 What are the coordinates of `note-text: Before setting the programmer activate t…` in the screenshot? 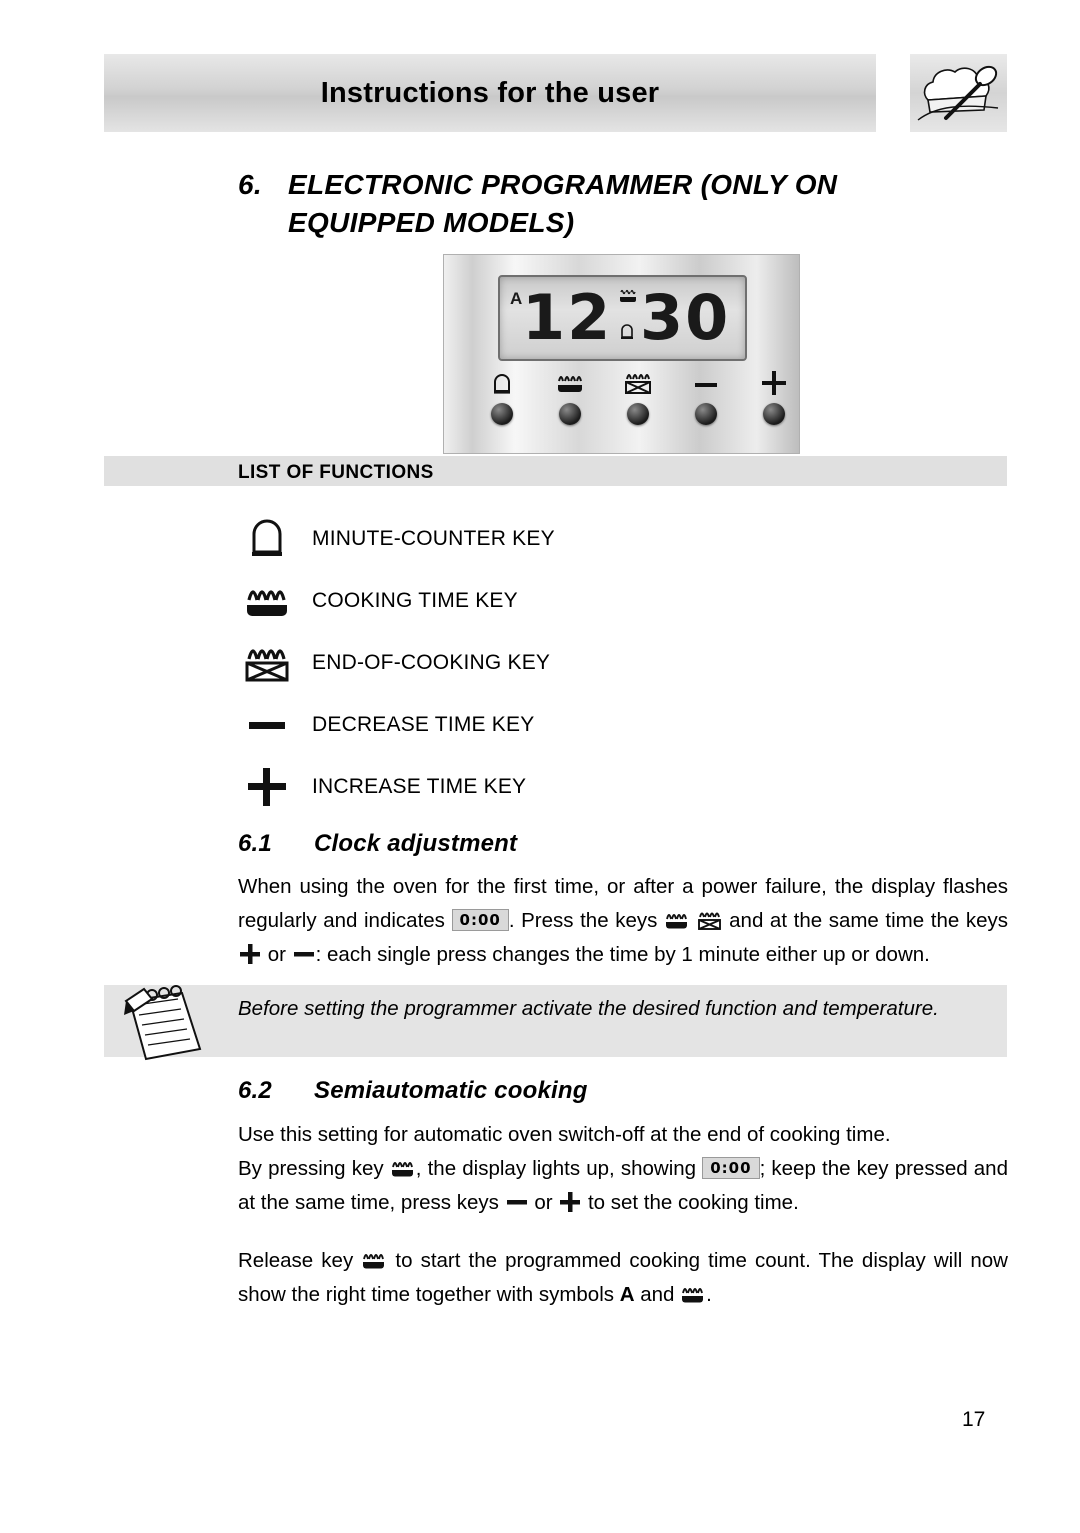 It's located at (588, 1008).